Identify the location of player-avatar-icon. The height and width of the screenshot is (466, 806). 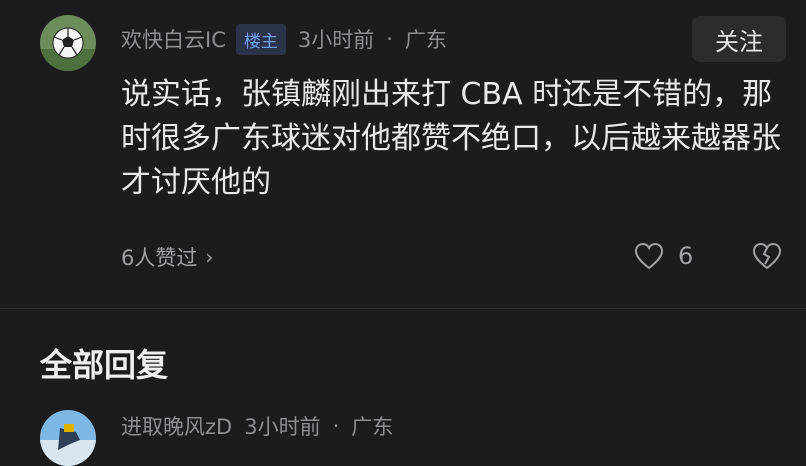
(68, 438).